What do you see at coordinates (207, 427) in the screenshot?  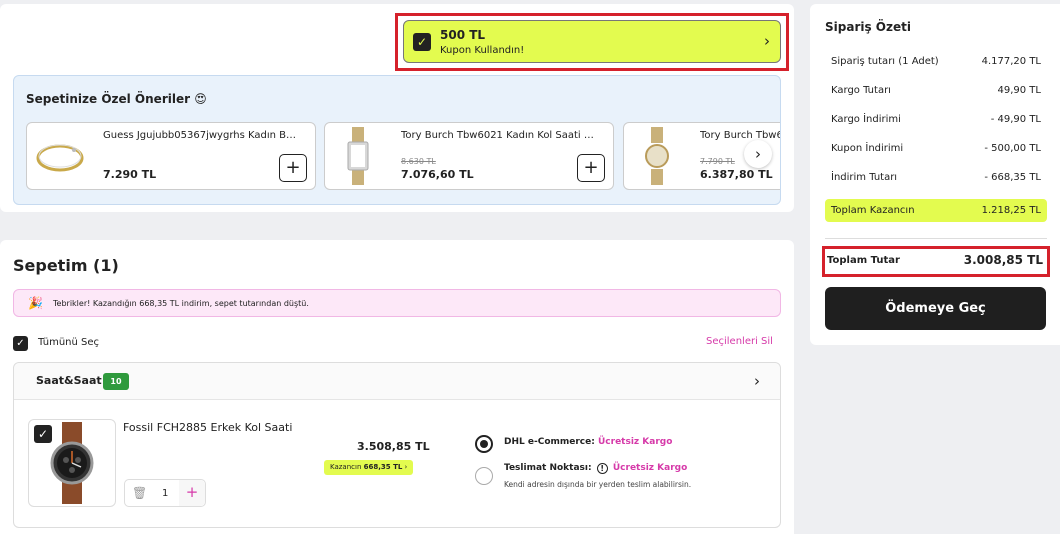 I see `item-name: Fossil FCH2885 Erkek Kol Saati` at bounding box center [207, 427].